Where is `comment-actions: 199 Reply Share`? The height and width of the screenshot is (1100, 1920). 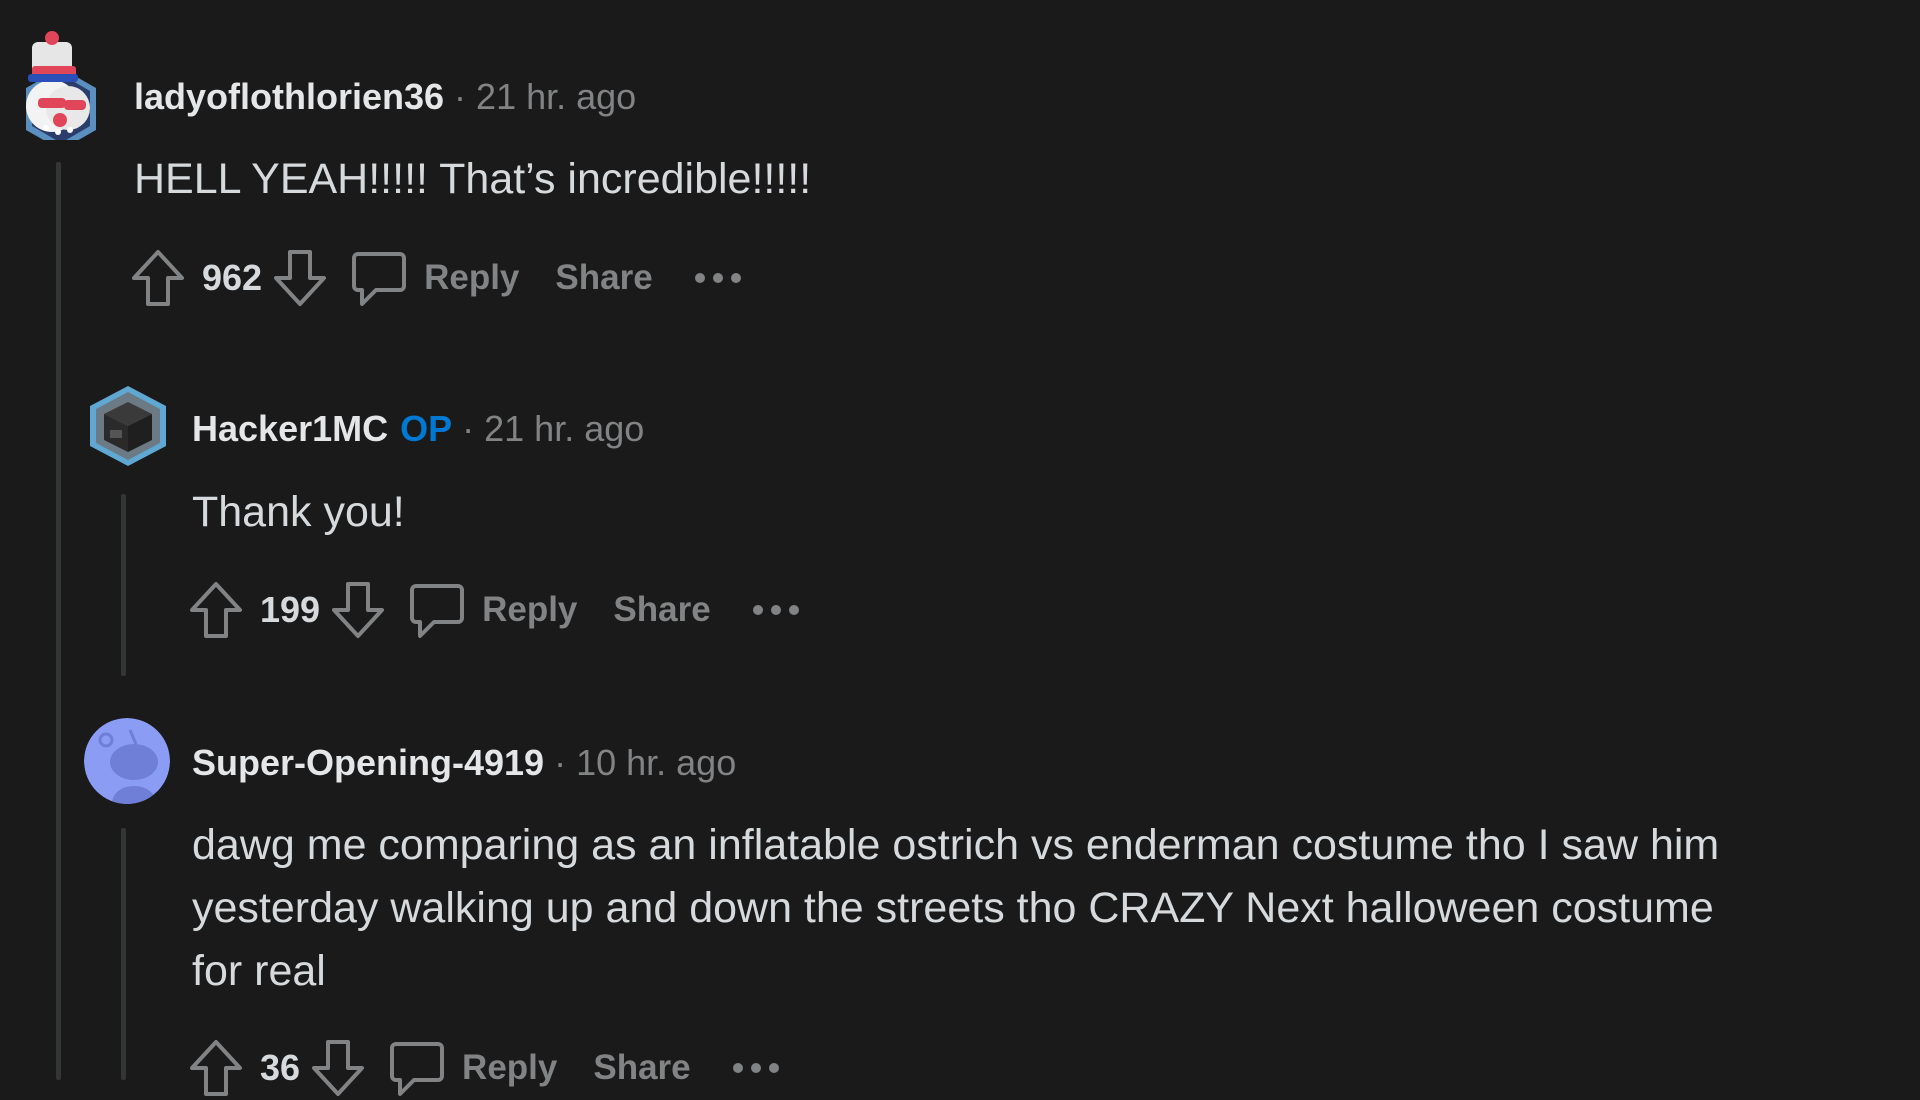 comment-actions: 199 Reply Share is located at coordinates (494, 610).